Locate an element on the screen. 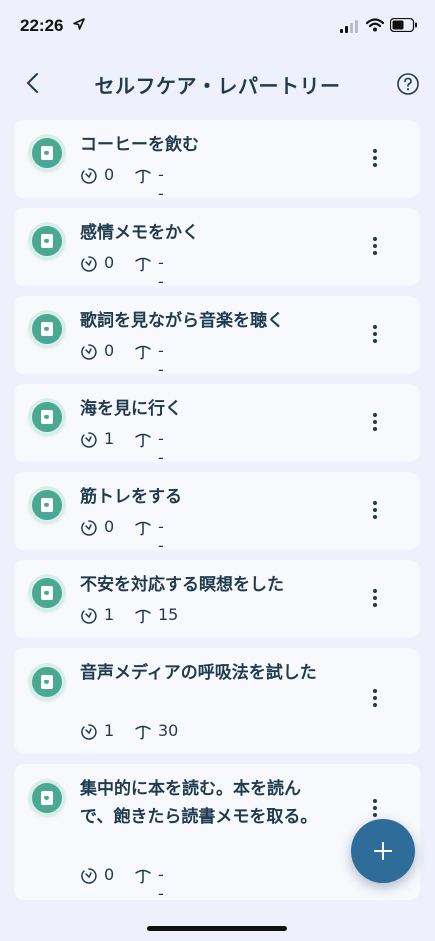 The image size is (435, 941). list-item: 音声メディアの呼吸法を試した 1 30 is located at coordinates (217, 701).